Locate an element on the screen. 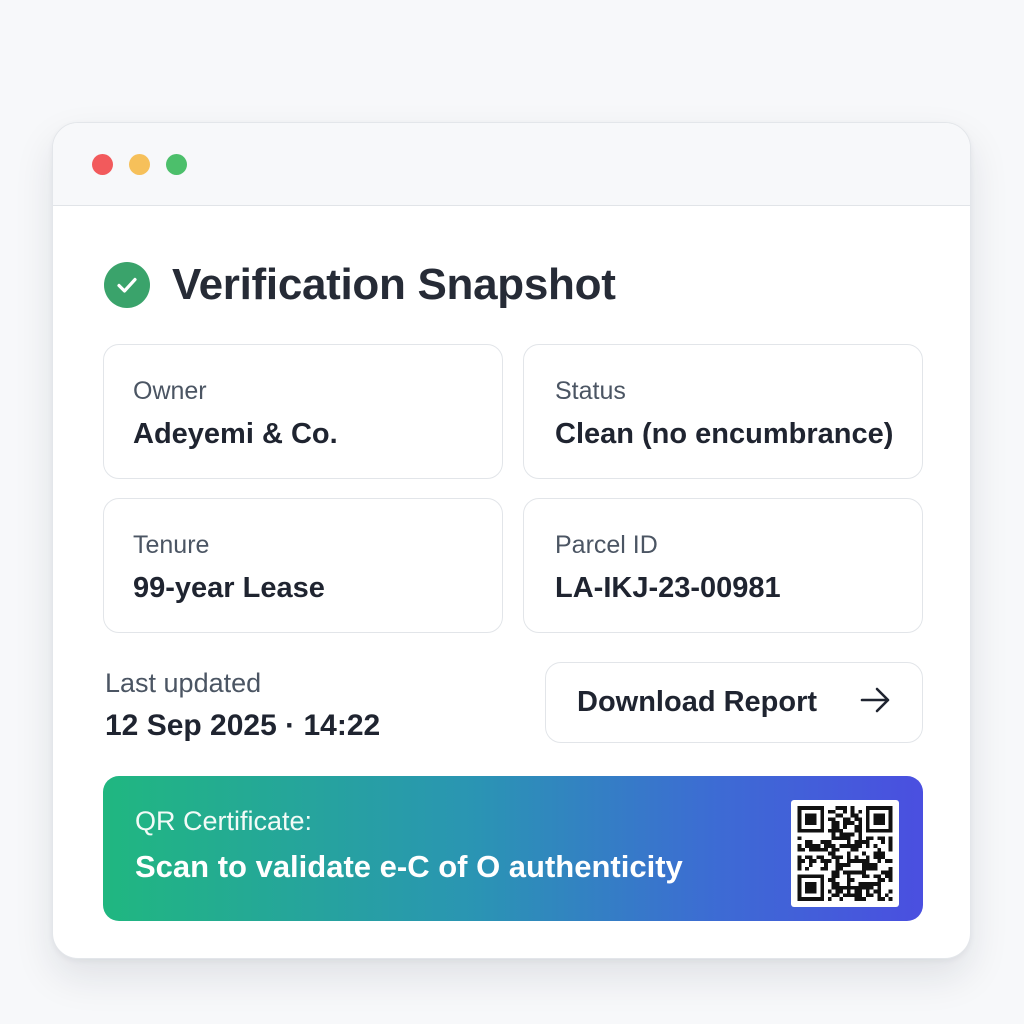 The image size is (1024, 1024). owner-value: Adeyemi & Co. is located at coordinates (235, 434).